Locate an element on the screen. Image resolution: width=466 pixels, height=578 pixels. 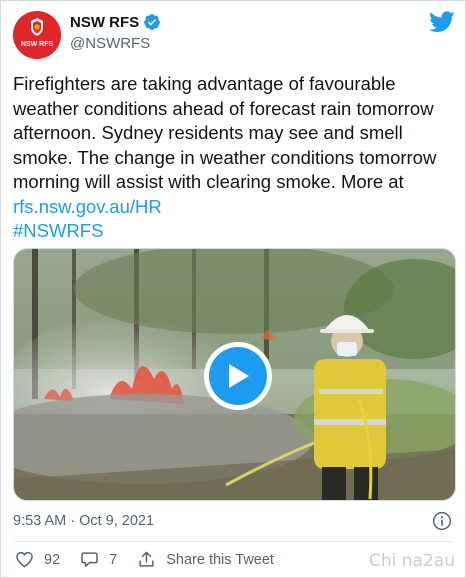
reply-count: 7 is located at coordinates (113, 559).